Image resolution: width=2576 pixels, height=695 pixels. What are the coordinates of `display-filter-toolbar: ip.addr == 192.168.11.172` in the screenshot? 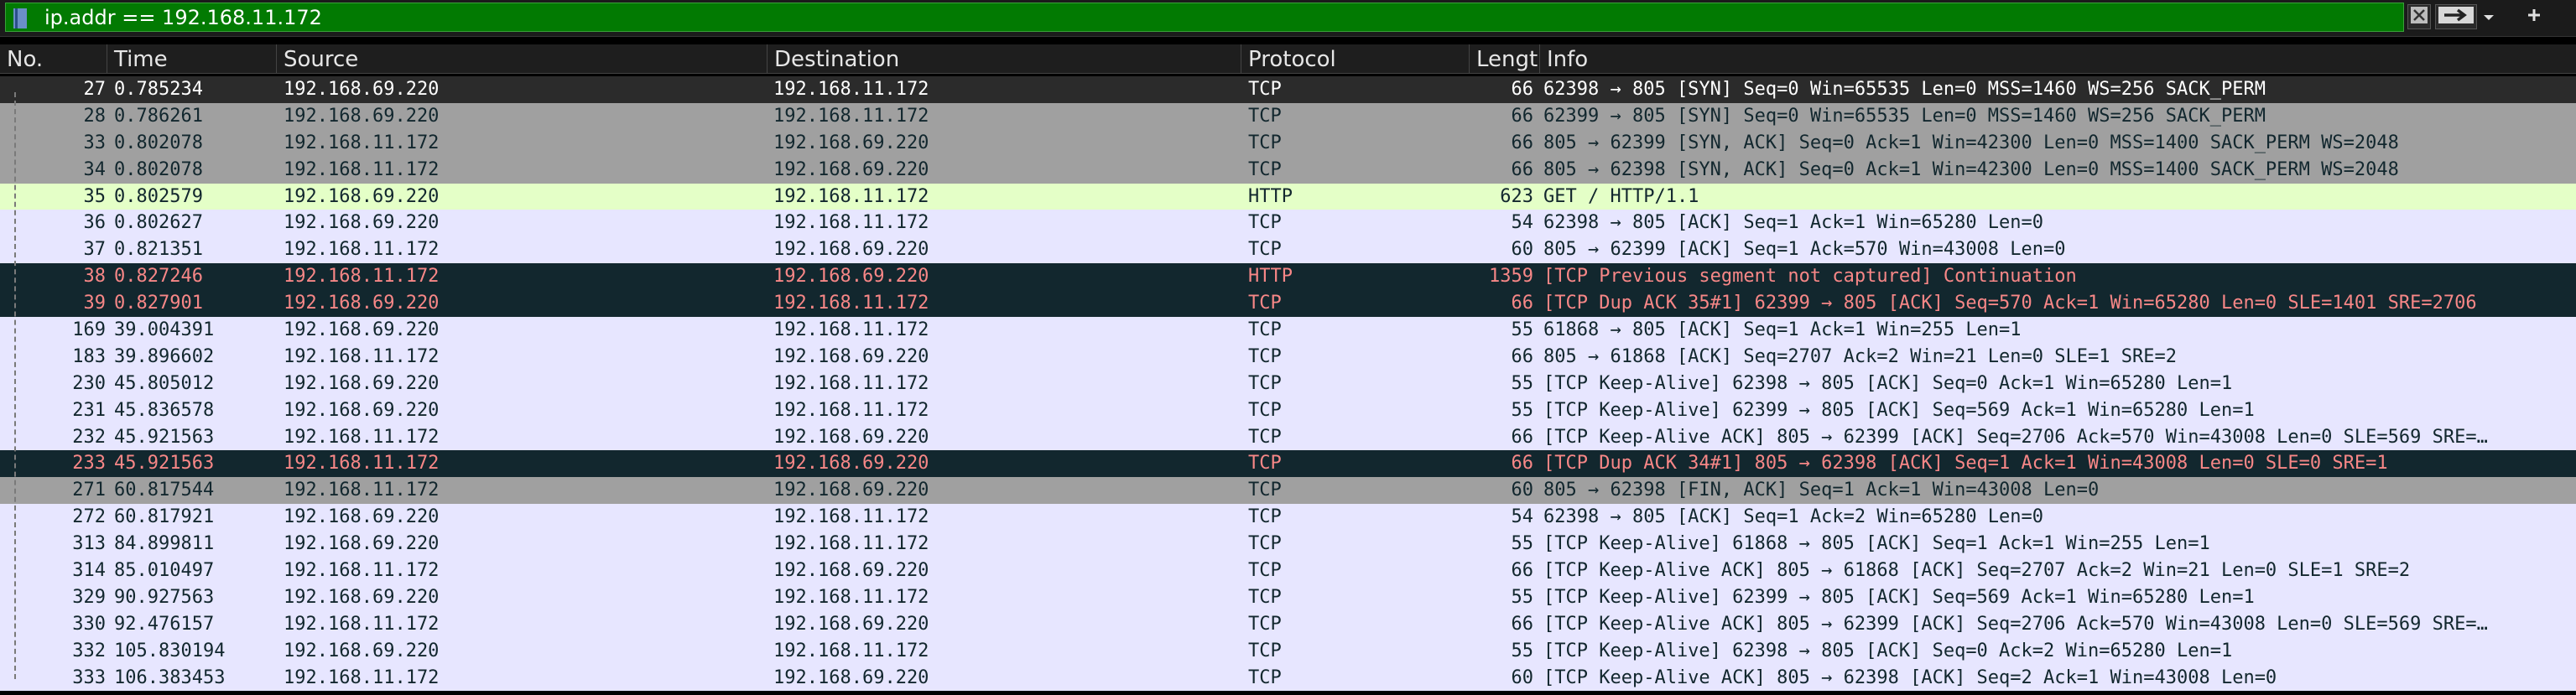 It's located at (1288, 18).